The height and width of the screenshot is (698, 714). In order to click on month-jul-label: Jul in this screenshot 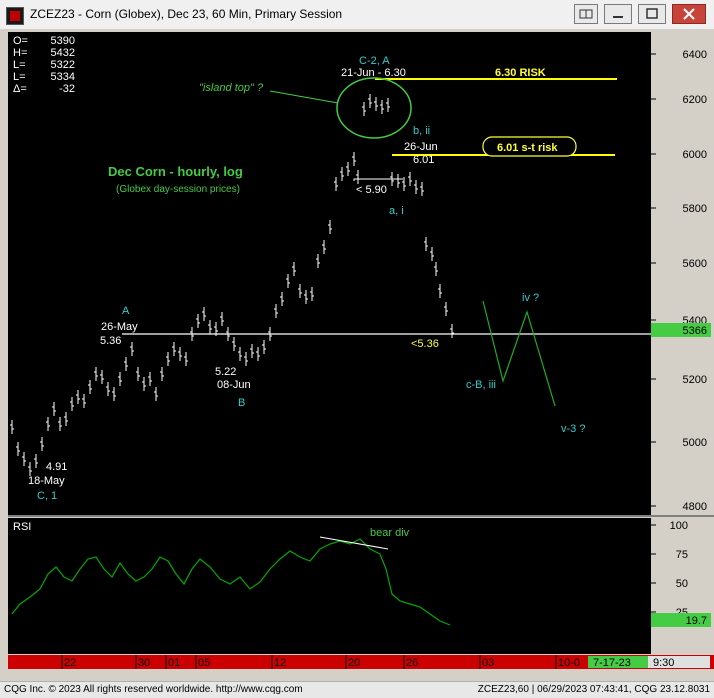, I will do `click(493, 647)`.